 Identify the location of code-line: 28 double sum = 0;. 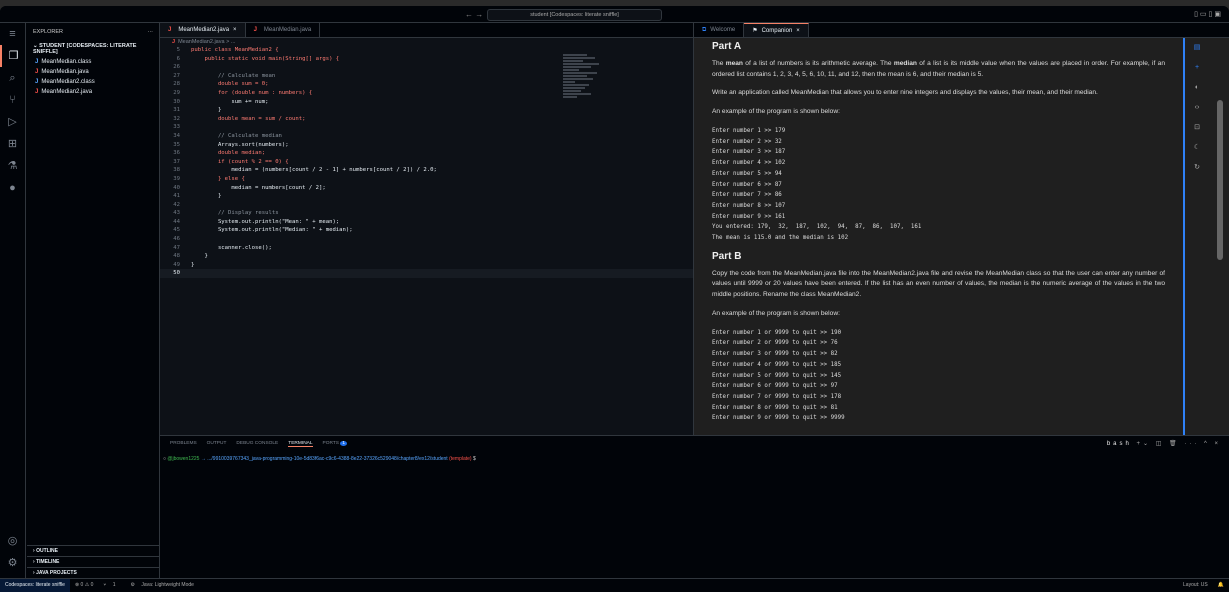
(426, 84).